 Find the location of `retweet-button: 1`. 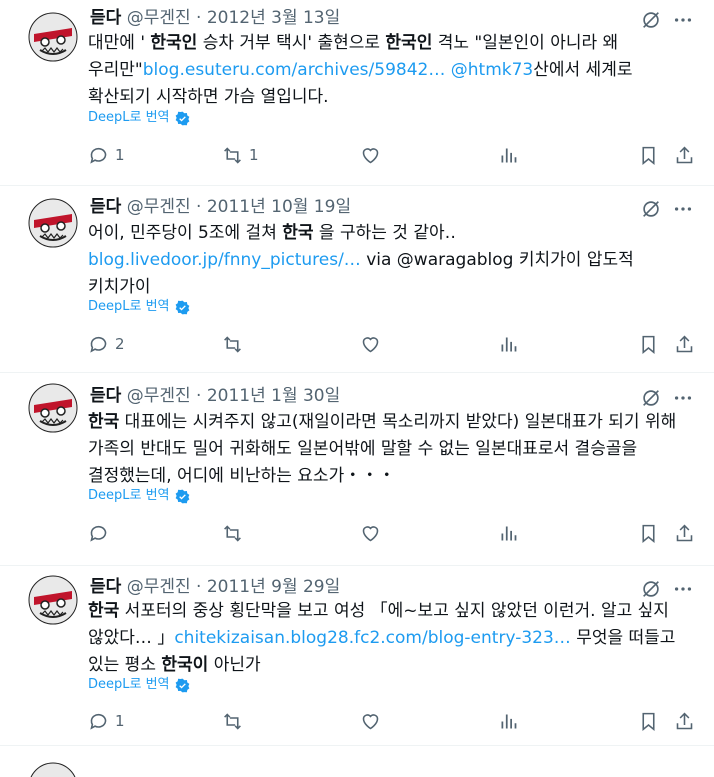

retweet-button: 1 is located at coordinates (240, 155).